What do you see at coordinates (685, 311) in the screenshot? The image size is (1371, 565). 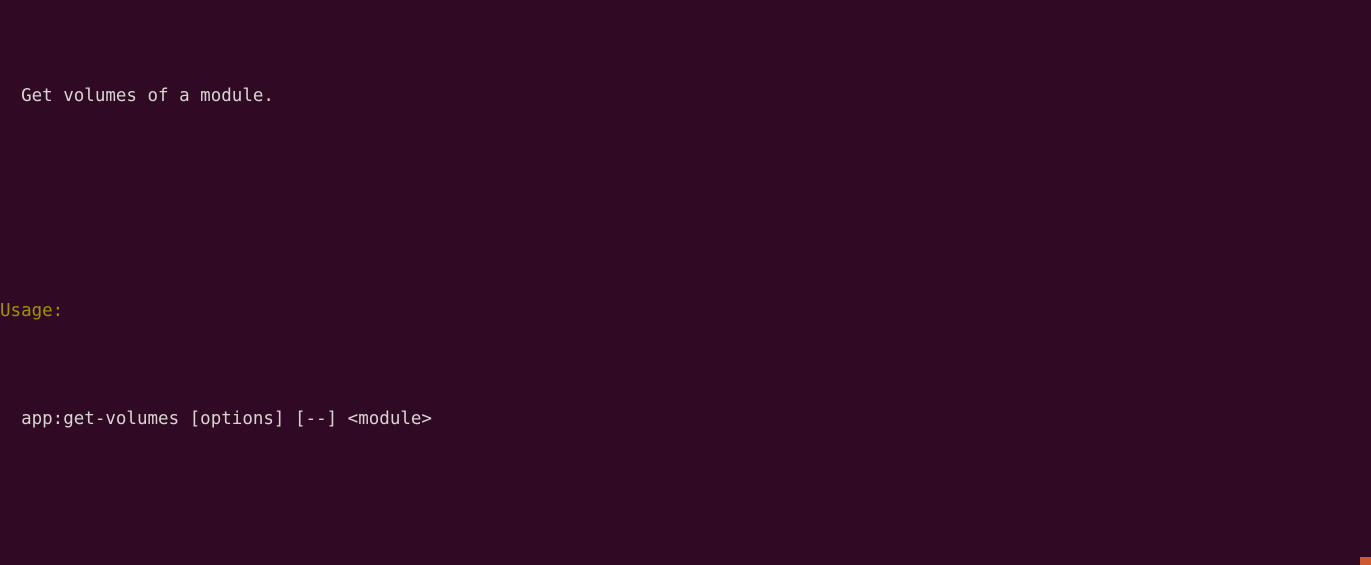 I see `line-usage-heading: Usage:` at bounding box center [685, 311].